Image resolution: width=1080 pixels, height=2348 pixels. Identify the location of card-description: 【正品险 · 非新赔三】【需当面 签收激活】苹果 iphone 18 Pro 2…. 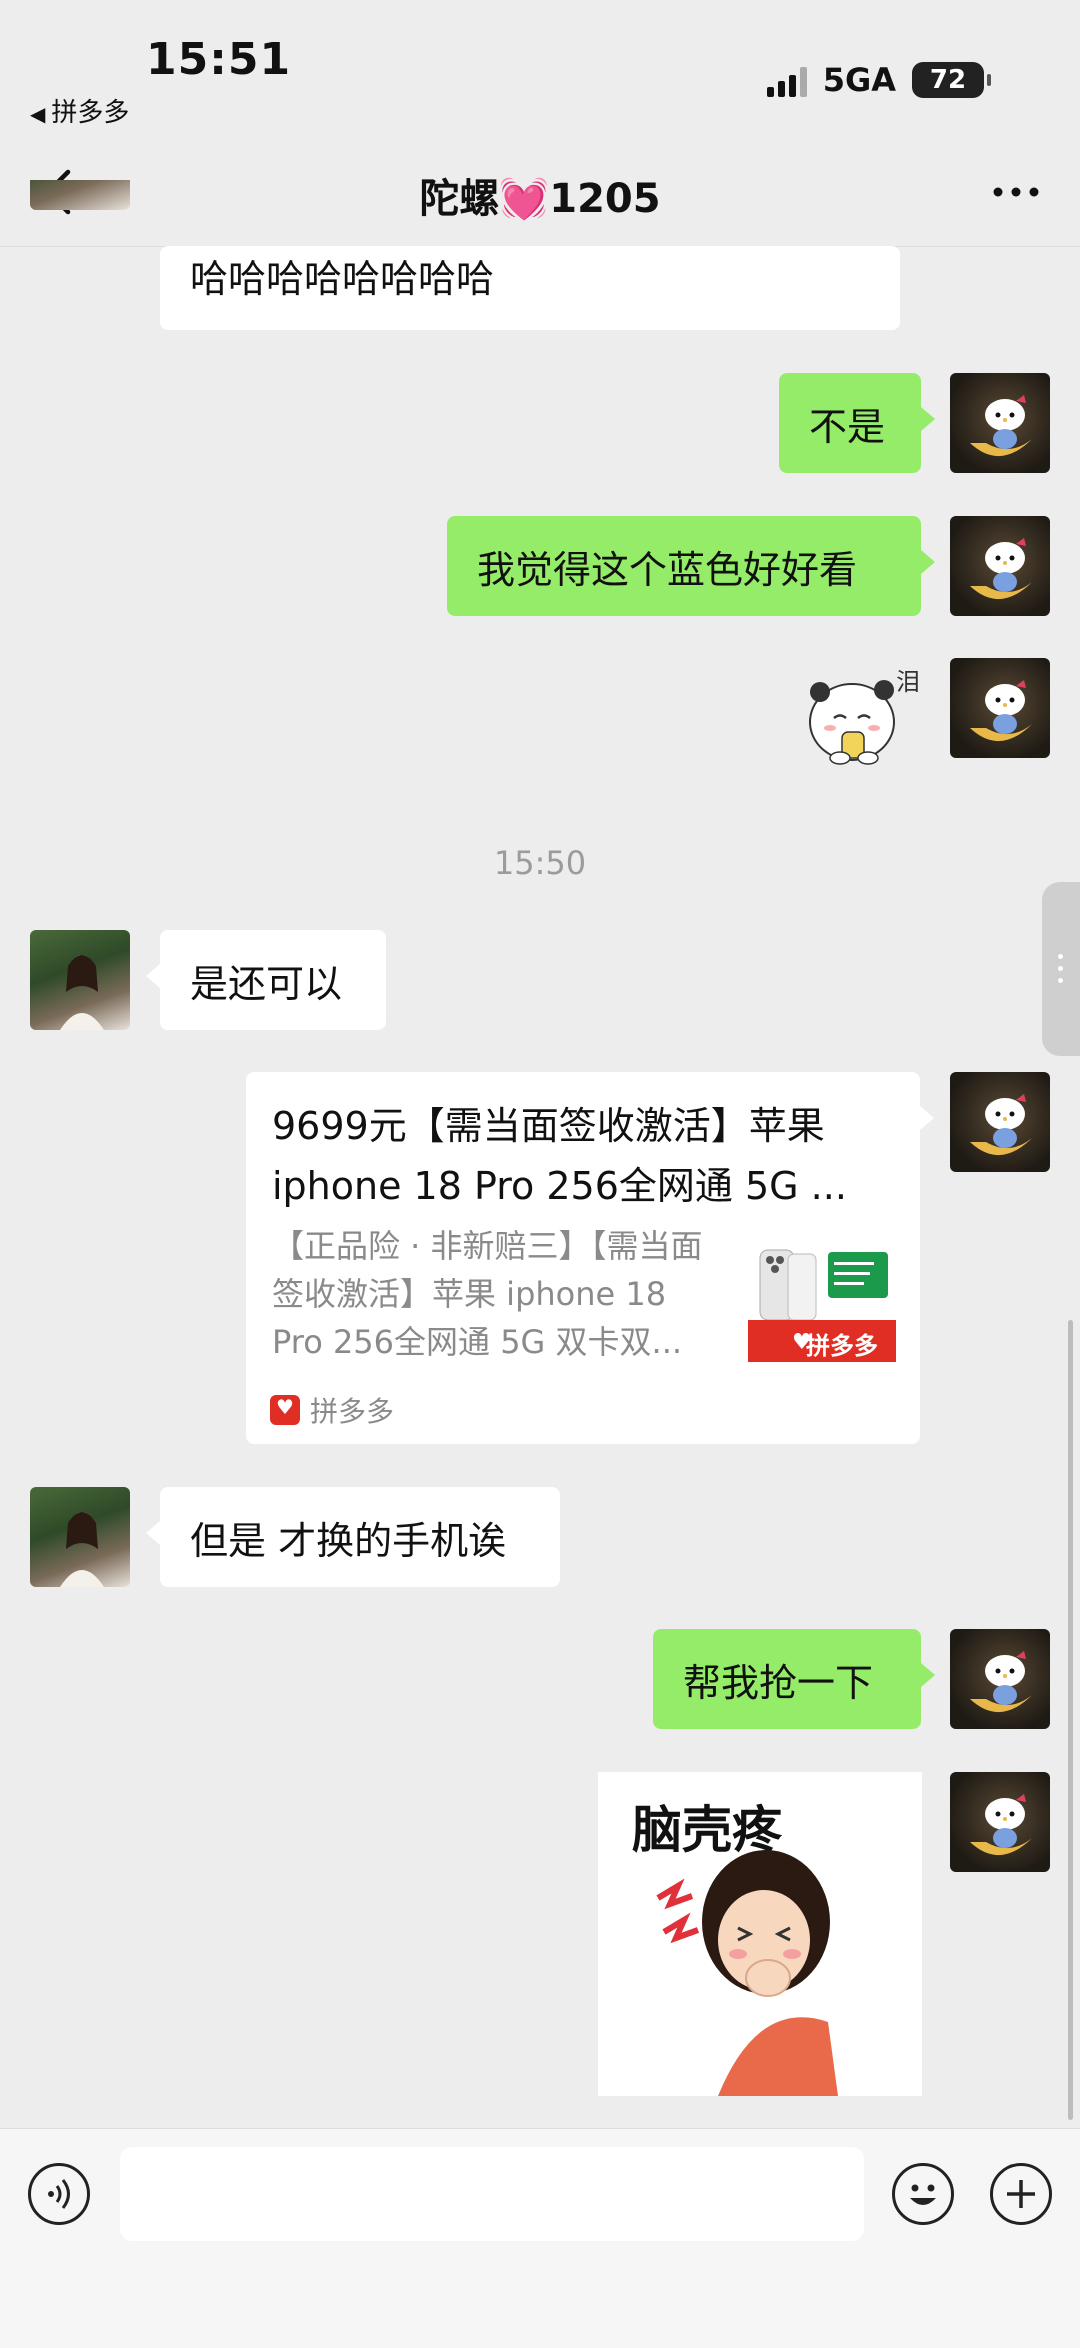
(492, 1294).